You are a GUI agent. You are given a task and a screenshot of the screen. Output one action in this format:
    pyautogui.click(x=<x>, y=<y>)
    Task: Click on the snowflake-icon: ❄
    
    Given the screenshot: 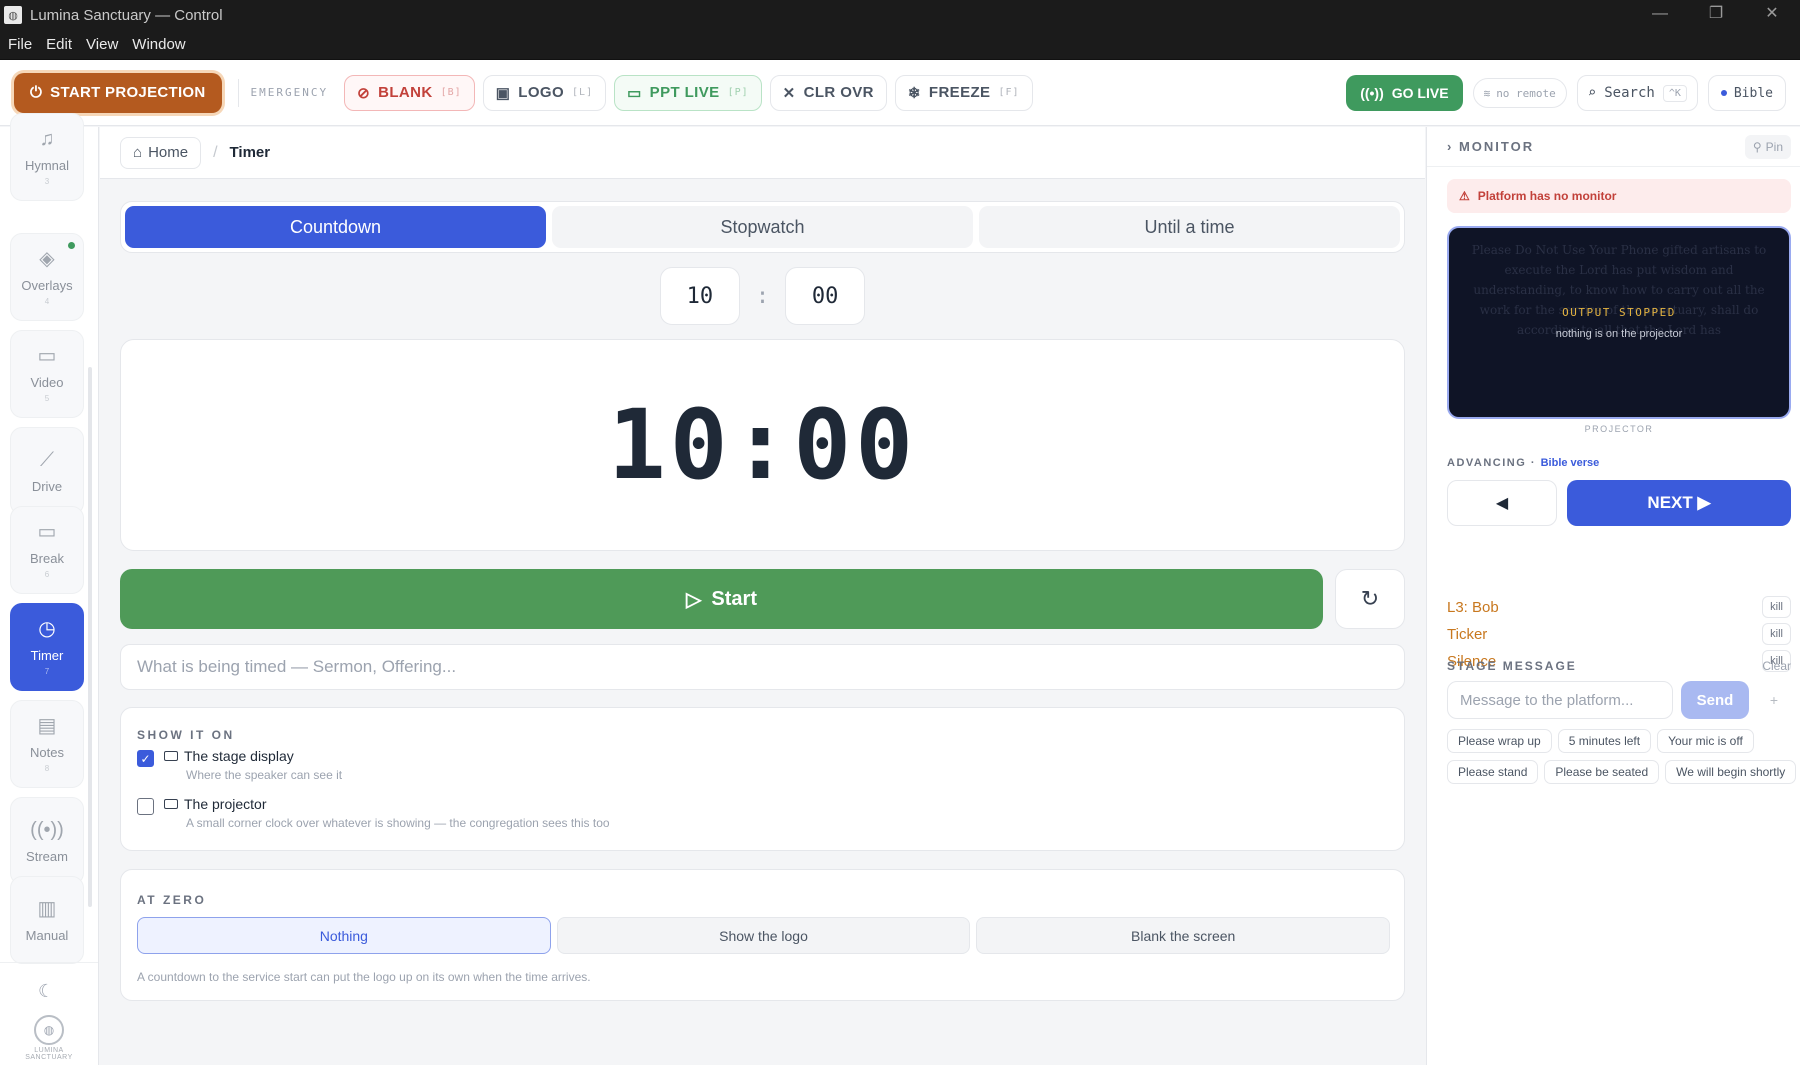 What is the action you would take?
    pyautogui.click(x=914, y=93)
    